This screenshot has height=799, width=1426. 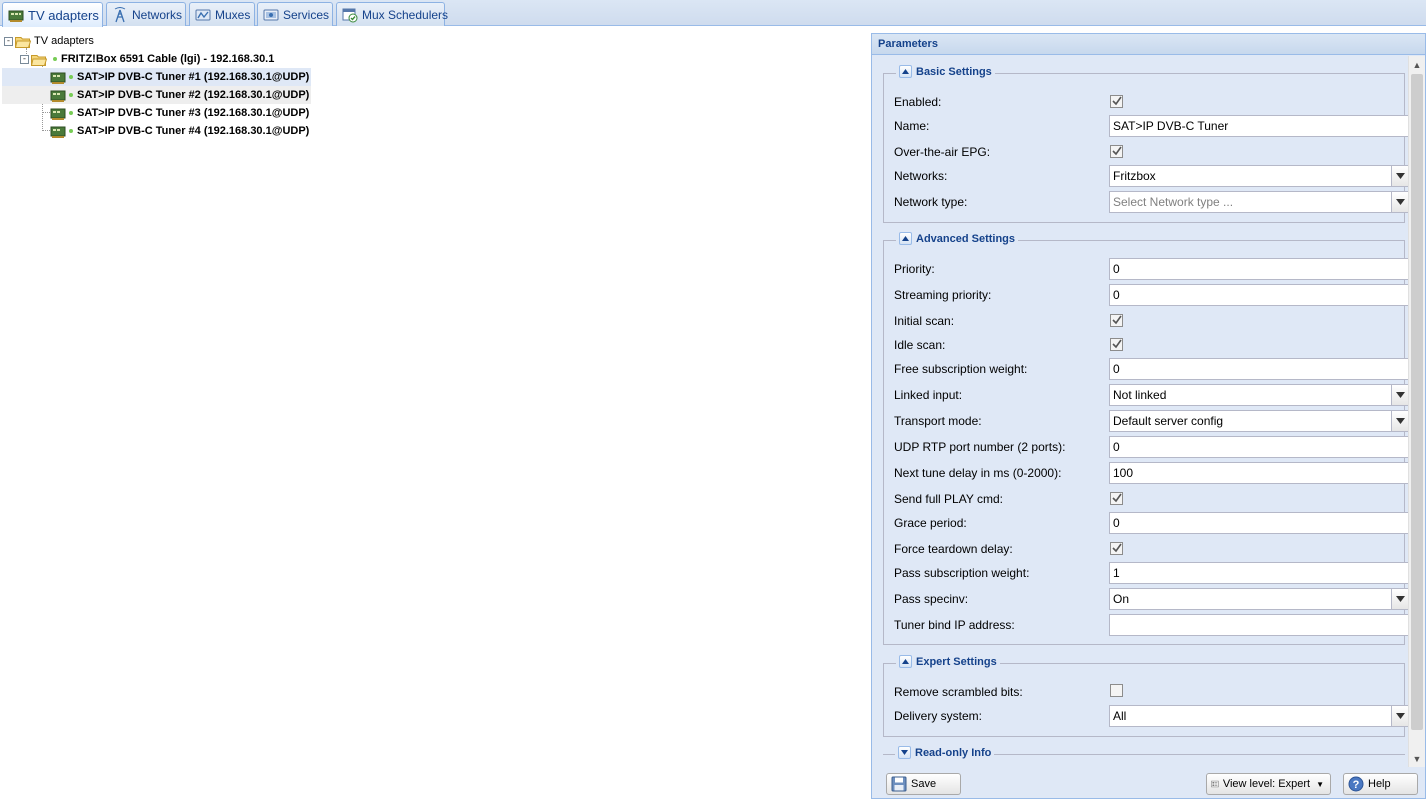 What do you see at coordinates (16, 15) in the screenshot?
I see `tv-adapter-icon` at bounding box center [16, 15].